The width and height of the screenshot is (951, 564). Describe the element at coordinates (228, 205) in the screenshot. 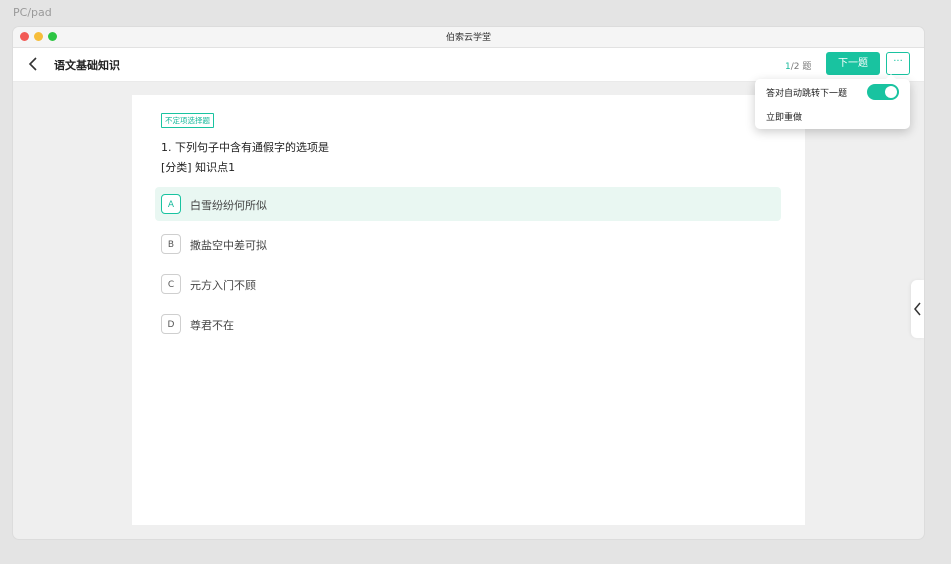

I see `option-text: 白雪纷纷何所似` at that location.